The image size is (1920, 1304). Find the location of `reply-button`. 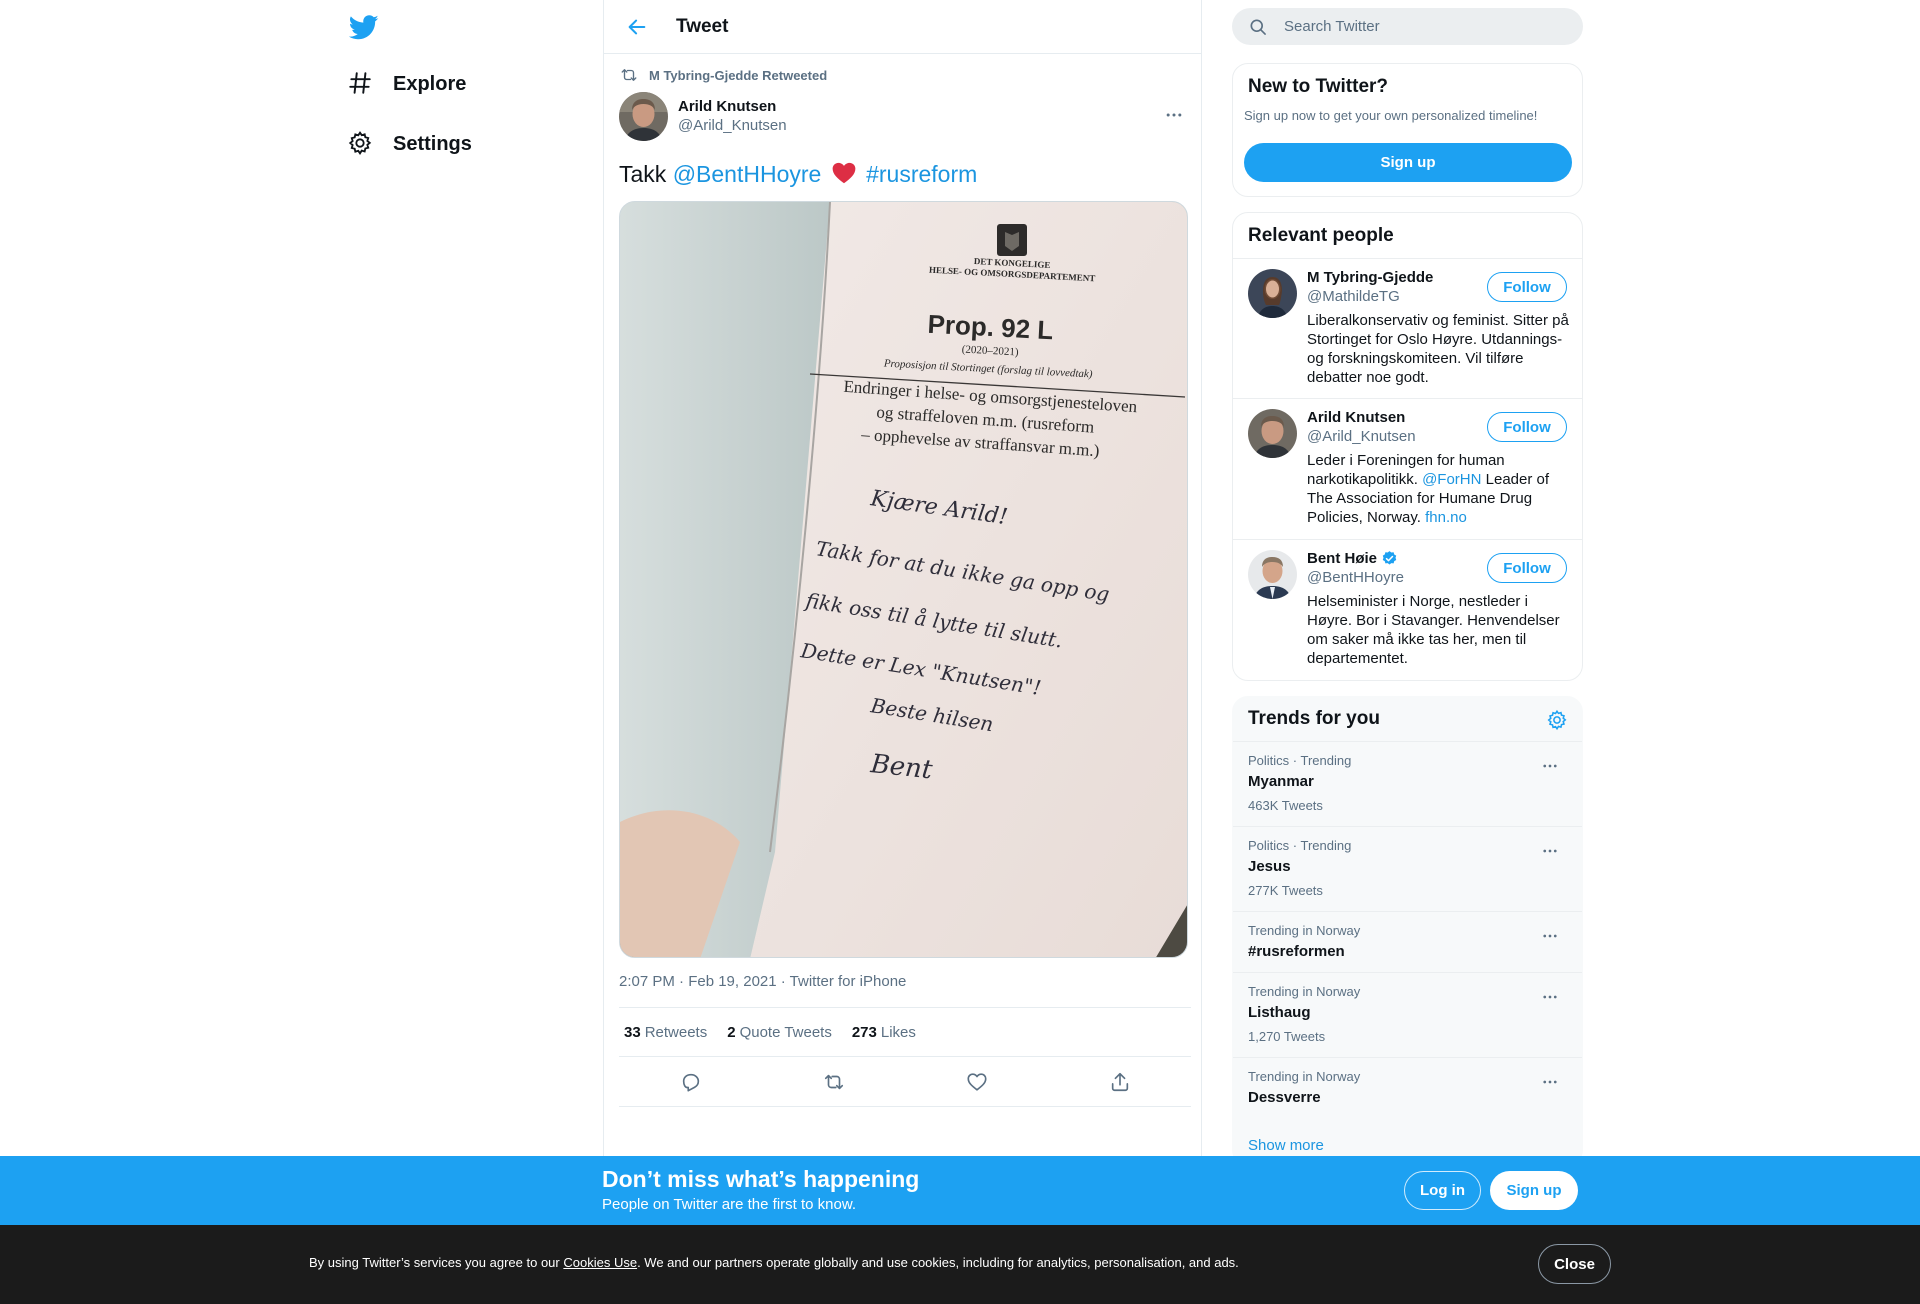

reply-button is located at coordinates (691, 1082).